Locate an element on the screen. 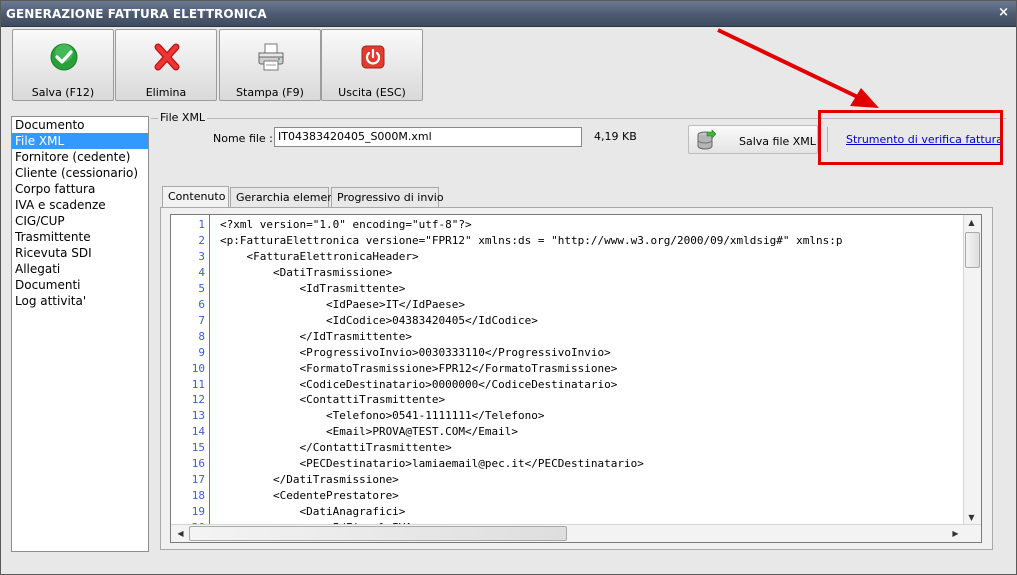 The width and height of the screenshot is (1017, 575). sidebar-item-allegati: Allegati is located at coordinates (80, 269).